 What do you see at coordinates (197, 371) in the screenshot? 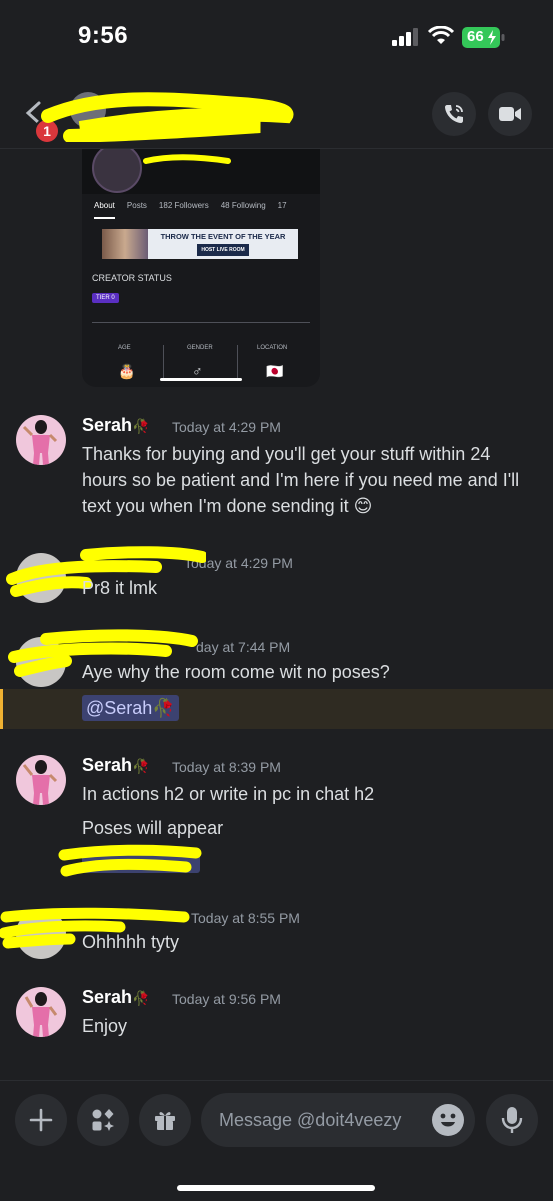
I see `male-icon: ♂` at bounding box center [197, 371].